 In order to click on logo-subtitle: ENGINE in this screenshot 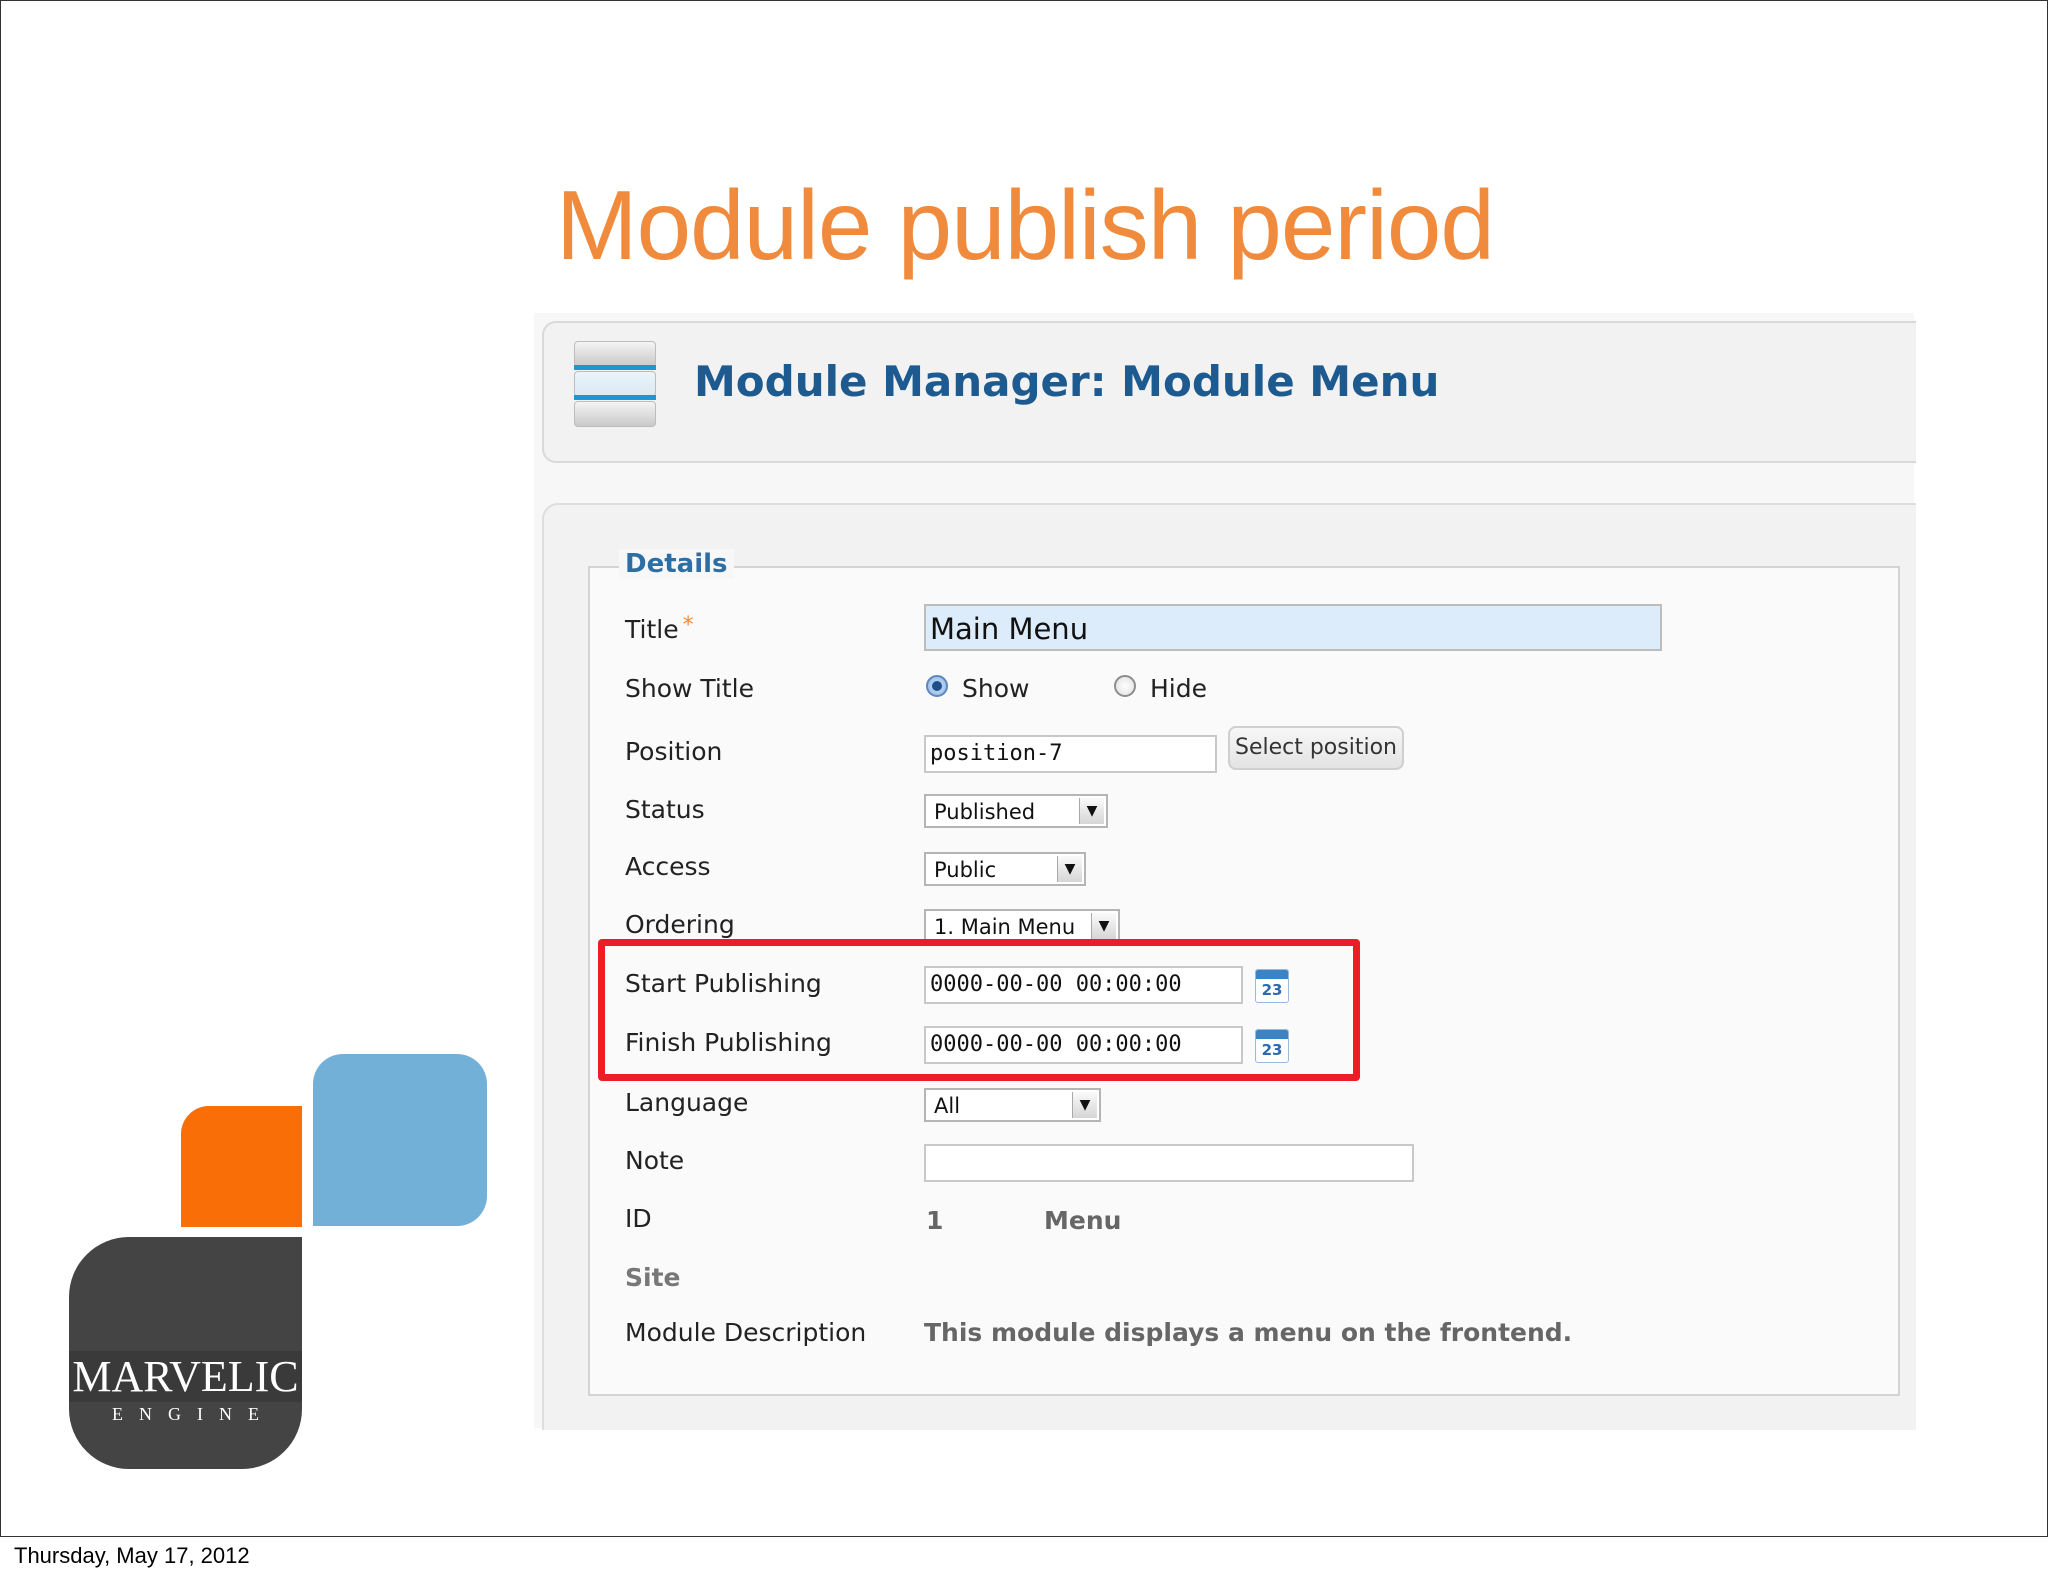, I will do `click(193, 1414)`.